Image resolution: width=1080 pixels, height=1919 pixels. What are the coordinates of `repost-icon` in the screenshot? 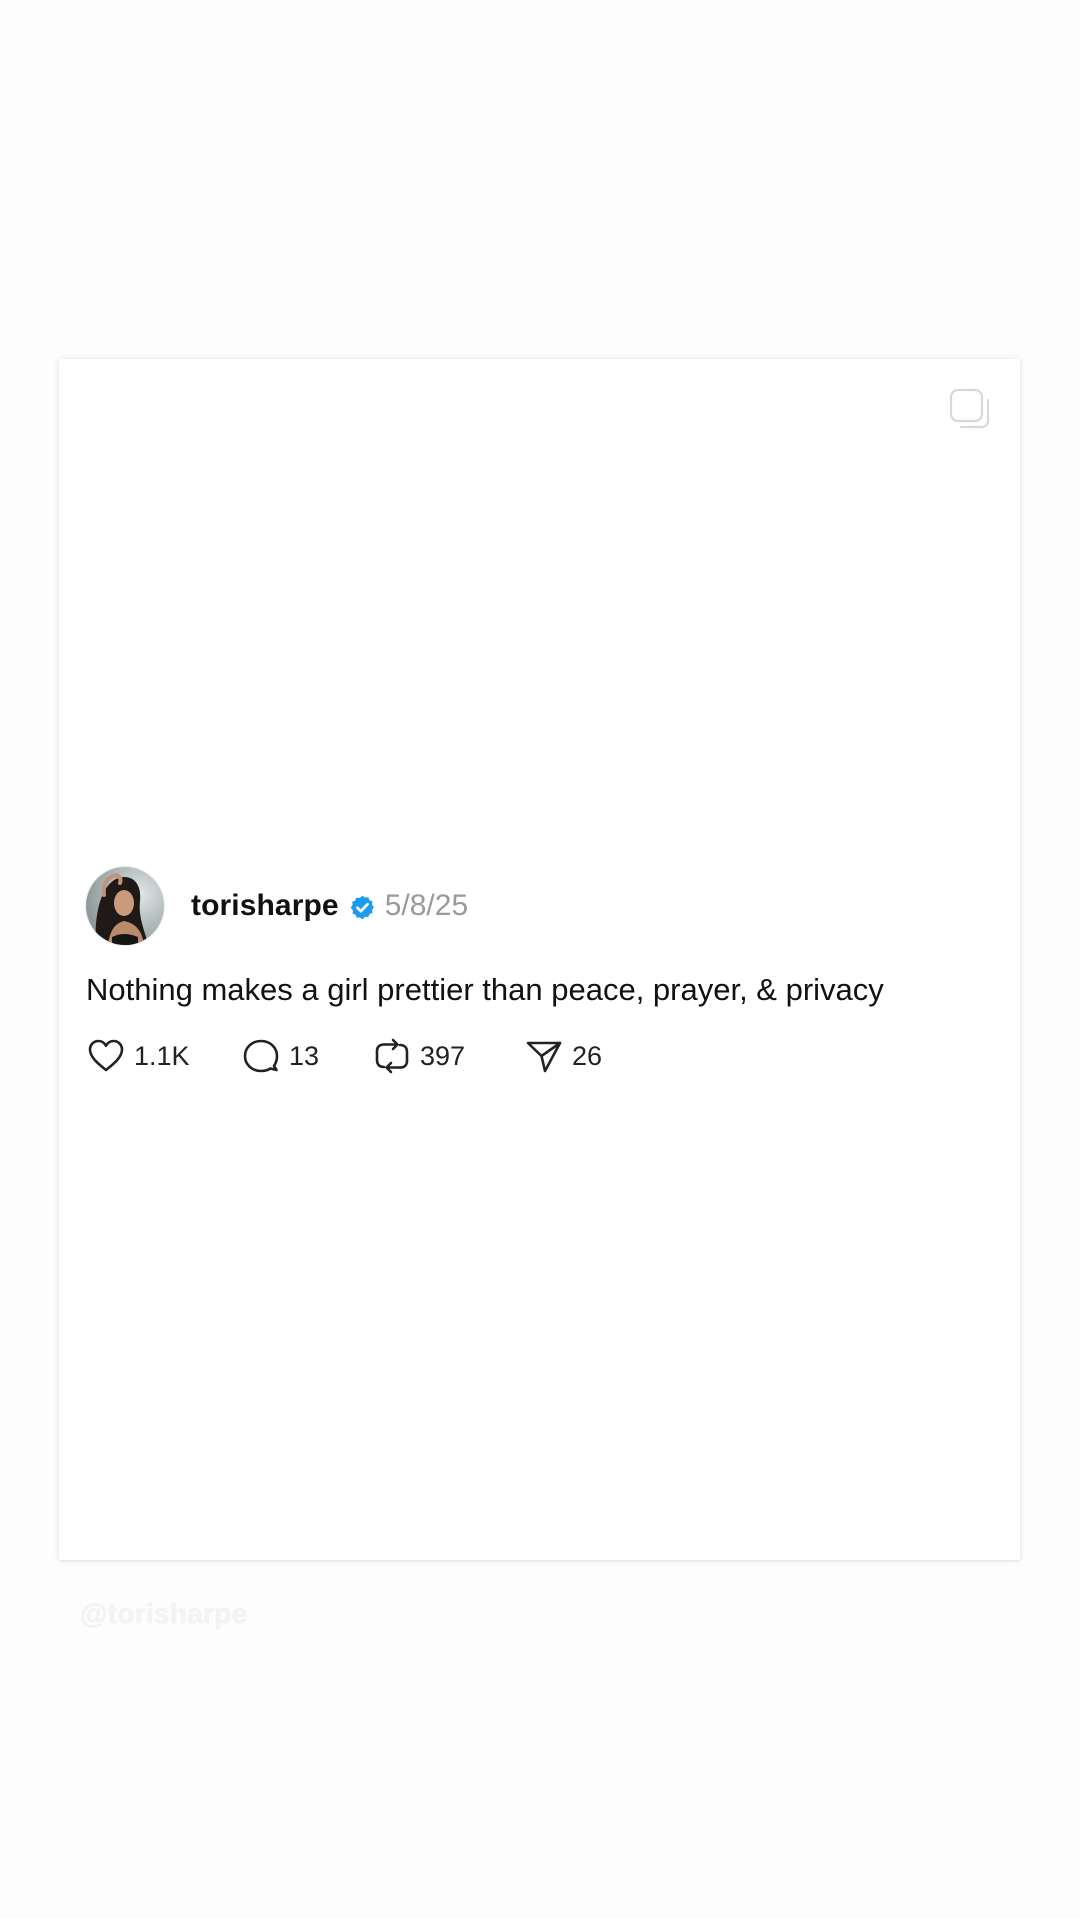 It's located at (392, 1056).